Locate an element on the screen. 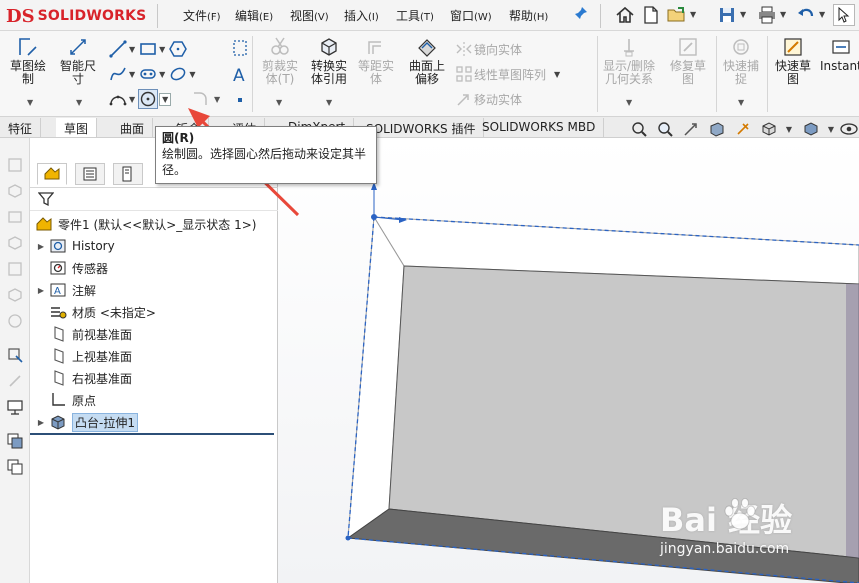  tab-mbd: SOLIDWORKS MBD is located at coordinates (539, 127).